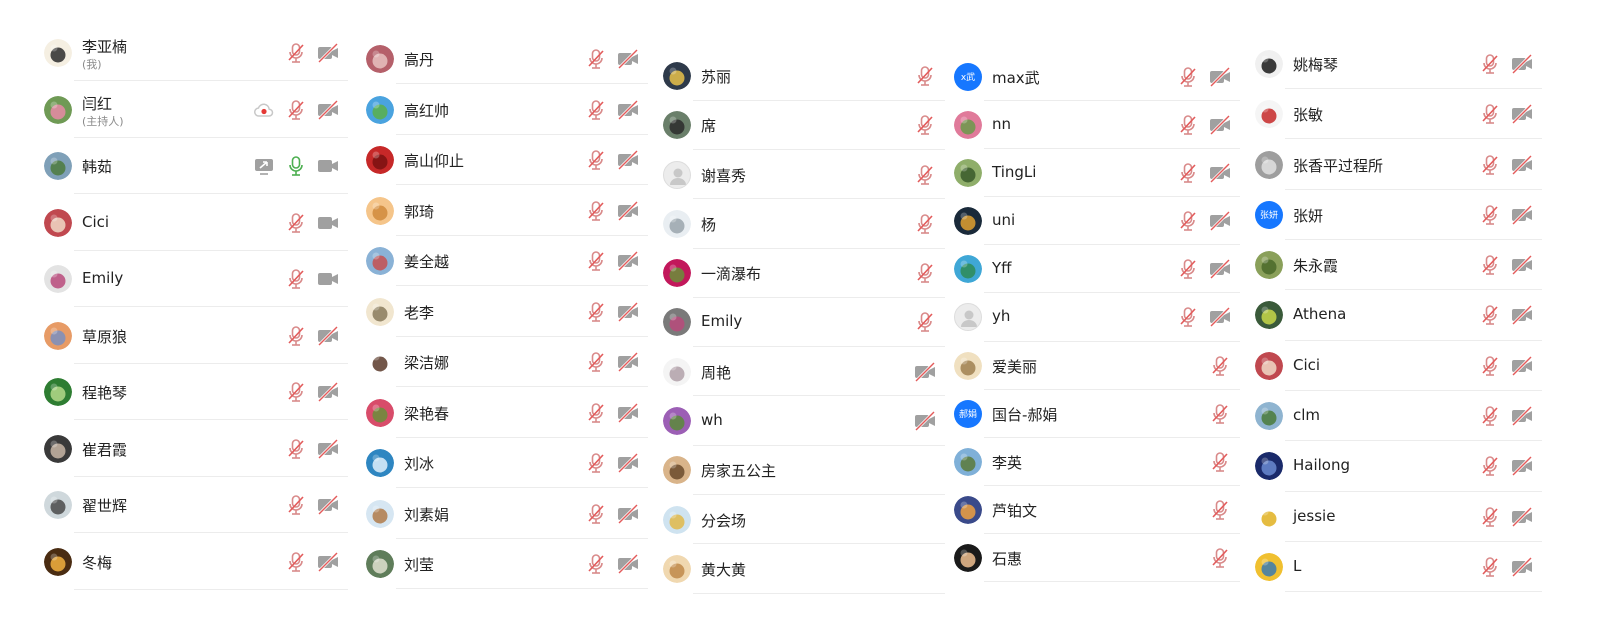 The height and width of the screenshot is (634, 1603). What do you see at coordinates (1398, 416) in the screenshot?
I see `participant-row: clm` at bounding box center [1398, 416].